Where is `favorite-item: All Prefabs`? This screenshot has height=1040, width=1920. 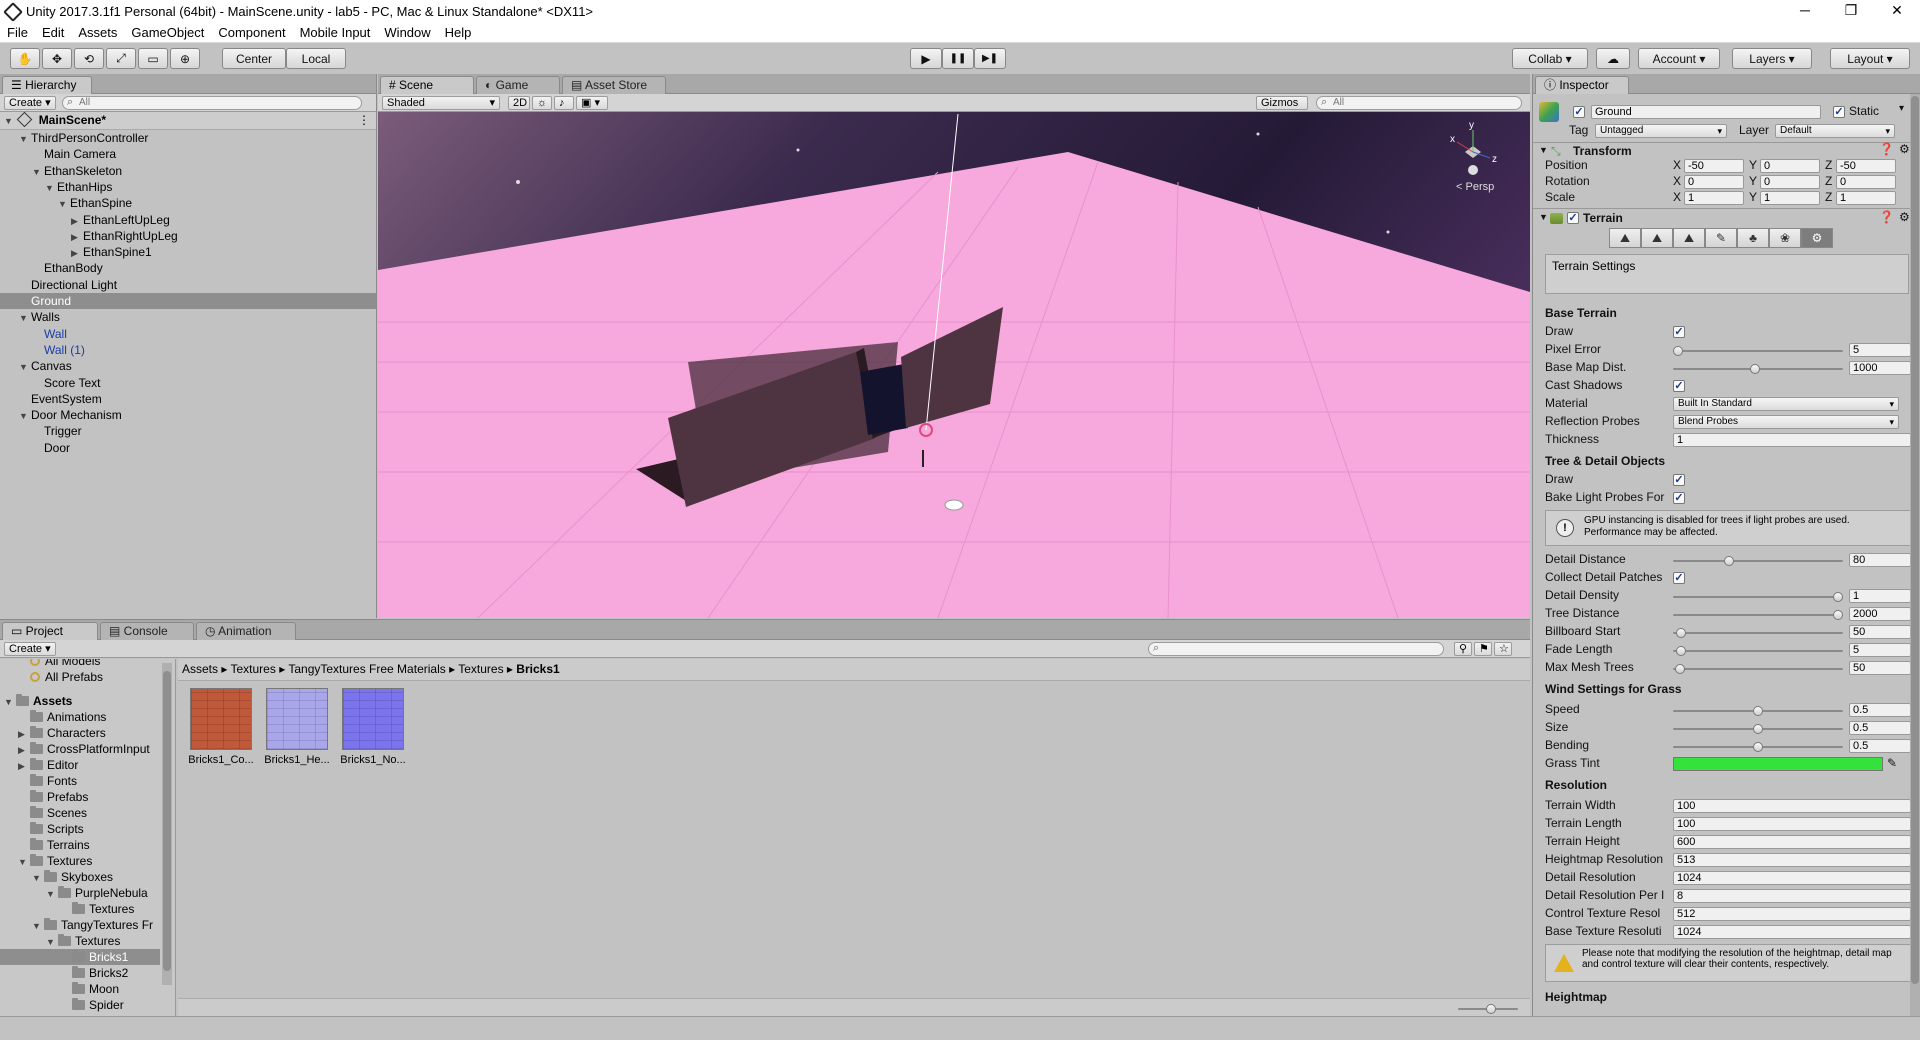
favorite-item: All Prefabs is located at coordinates (80, 677).